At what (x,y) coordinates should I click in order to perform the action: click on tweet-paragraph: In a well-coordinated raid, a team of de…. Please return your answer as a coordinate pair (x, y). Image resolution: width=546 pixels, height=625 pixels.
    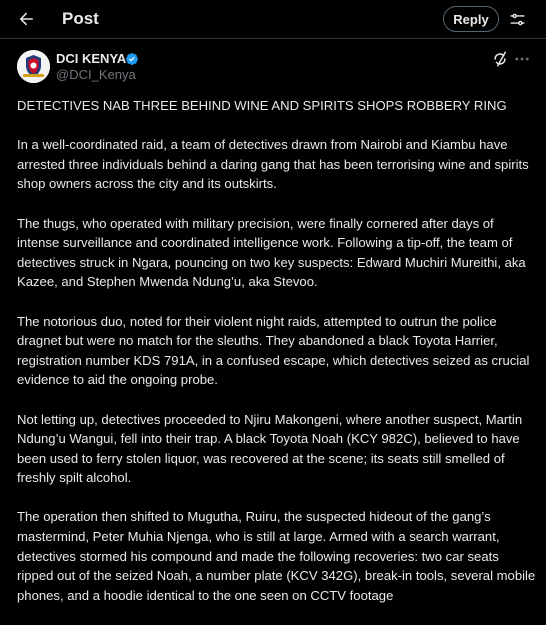
    Looking at the image, I should click on (273, 164).